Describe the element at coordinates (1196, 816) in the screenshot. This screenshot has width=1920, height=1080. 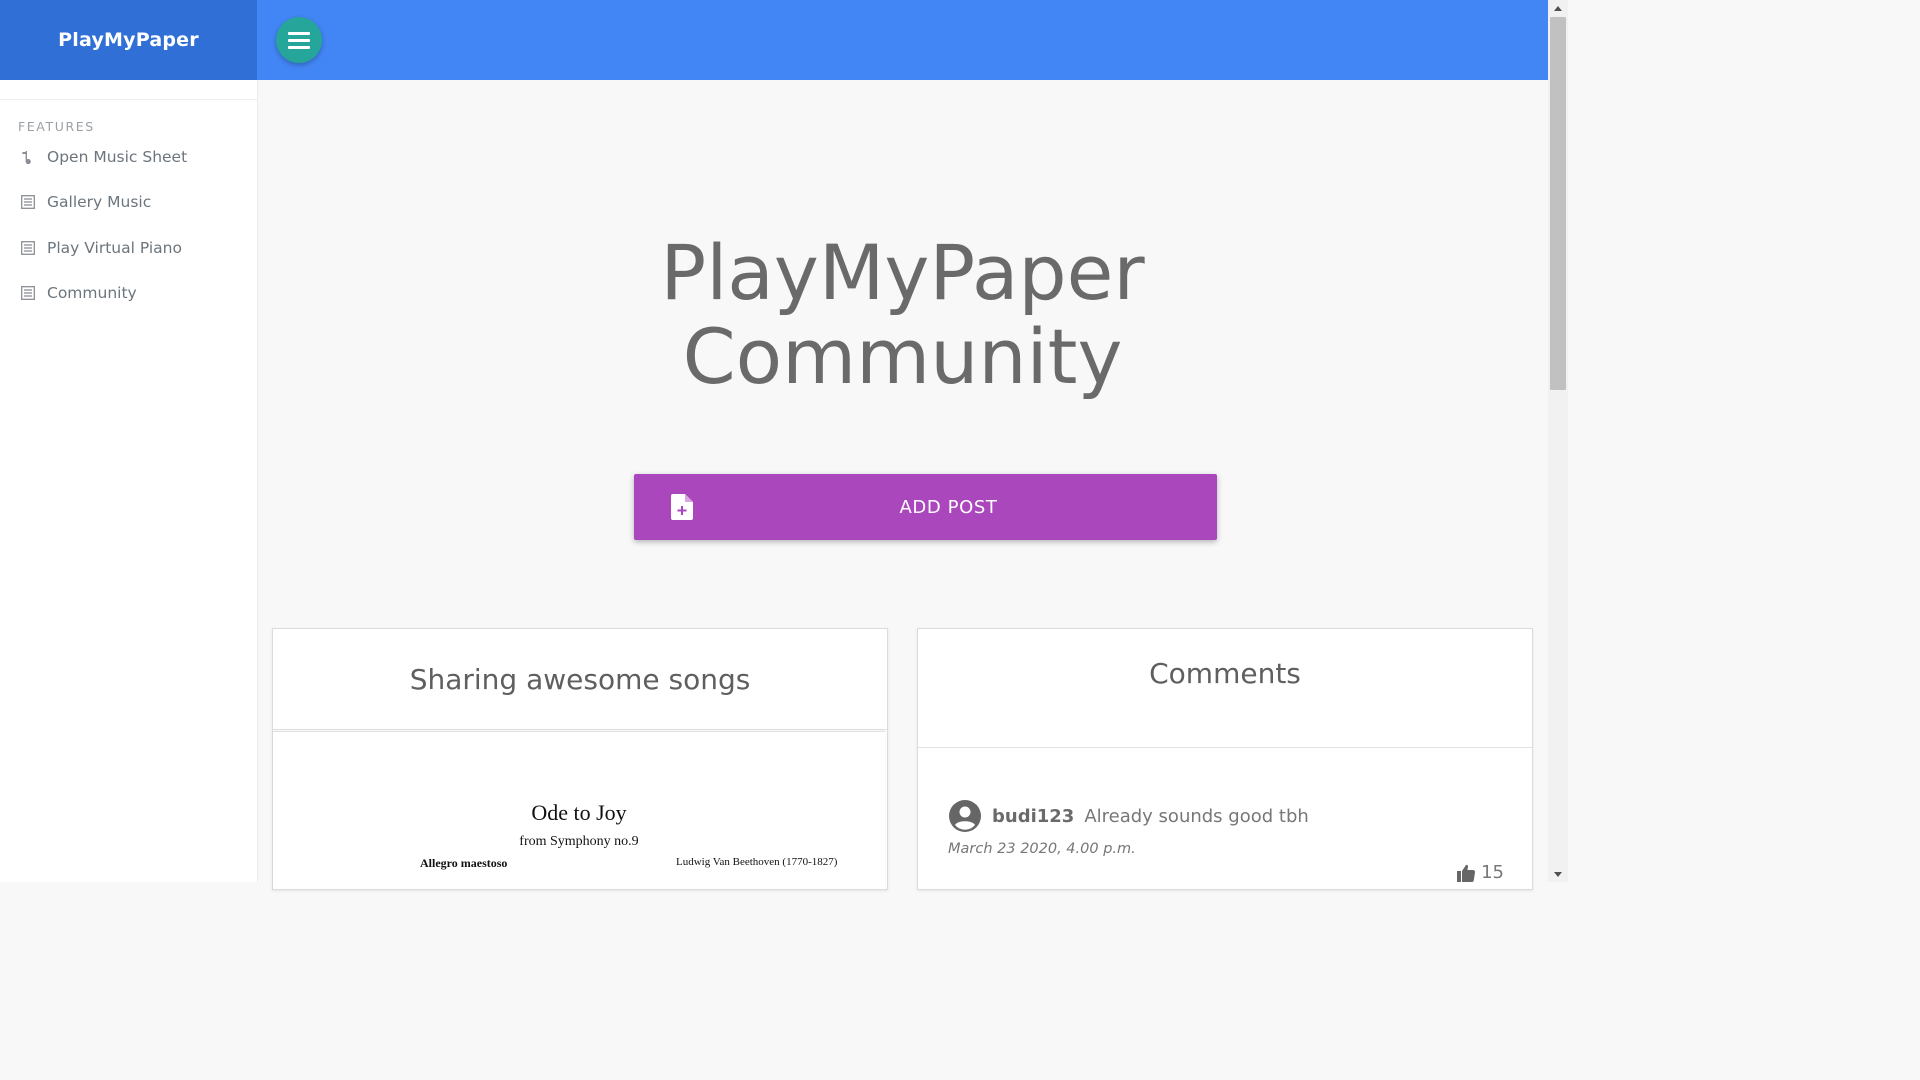
I see `comment-text: Already sounds good tbh` at that location.